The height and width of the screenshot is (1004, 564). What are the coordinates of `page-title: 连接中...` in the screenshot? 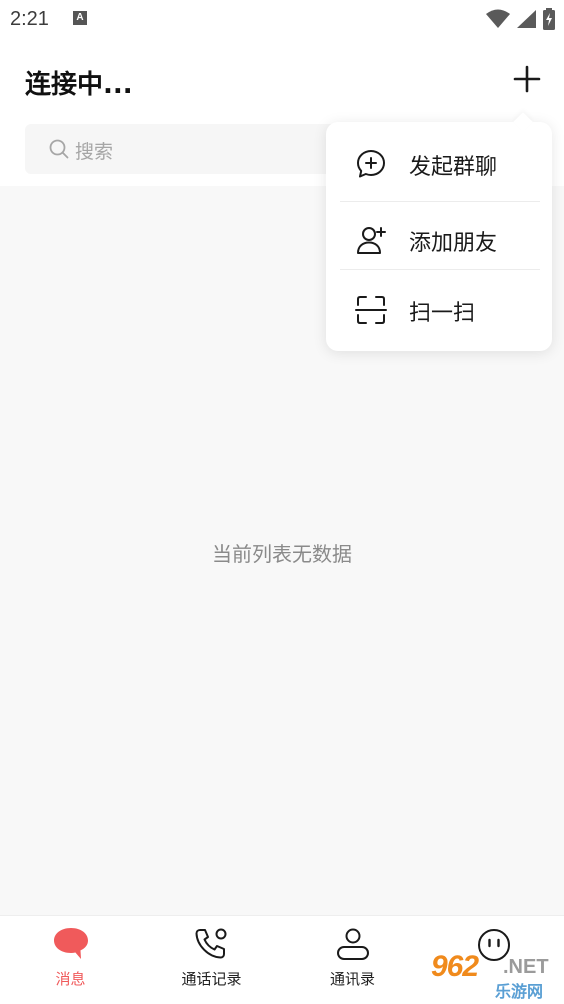 It's located at (79, 85).